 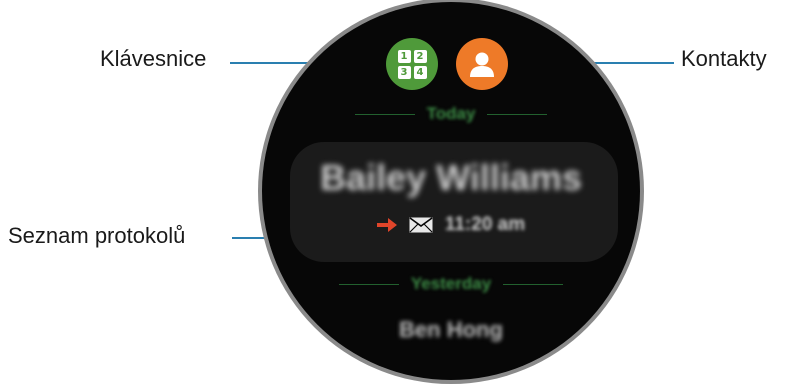 What do you see at coordinates (420, 72) in the screenshot?
I see `keypad-digit: 4` at bounding box center [420, 72].